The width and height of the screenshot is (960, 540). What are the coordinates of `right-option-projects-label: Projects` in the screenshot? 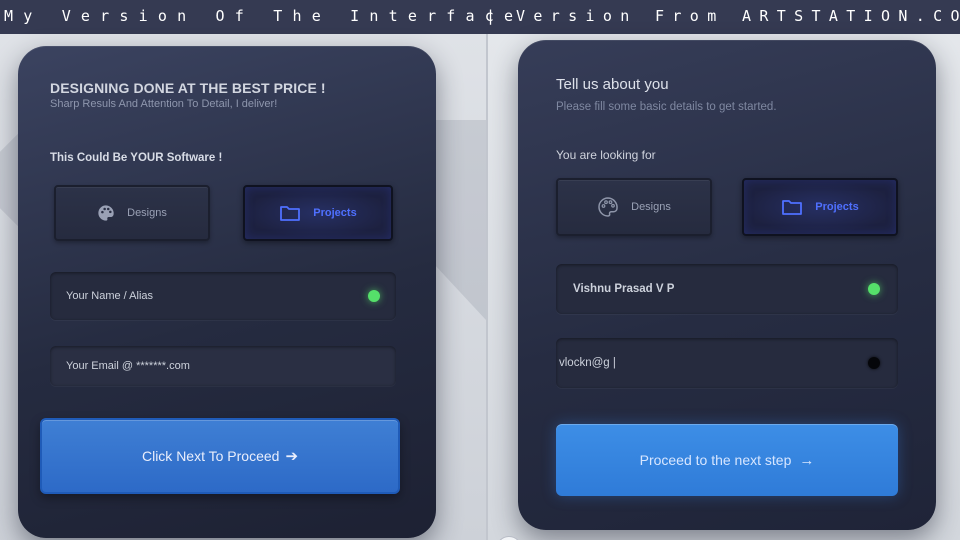 It's located at (837, 207).